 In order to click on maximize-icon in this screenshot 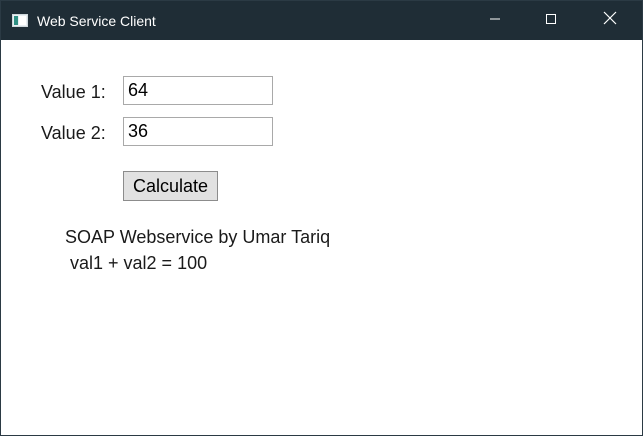, I will do `click(551, 21)`.